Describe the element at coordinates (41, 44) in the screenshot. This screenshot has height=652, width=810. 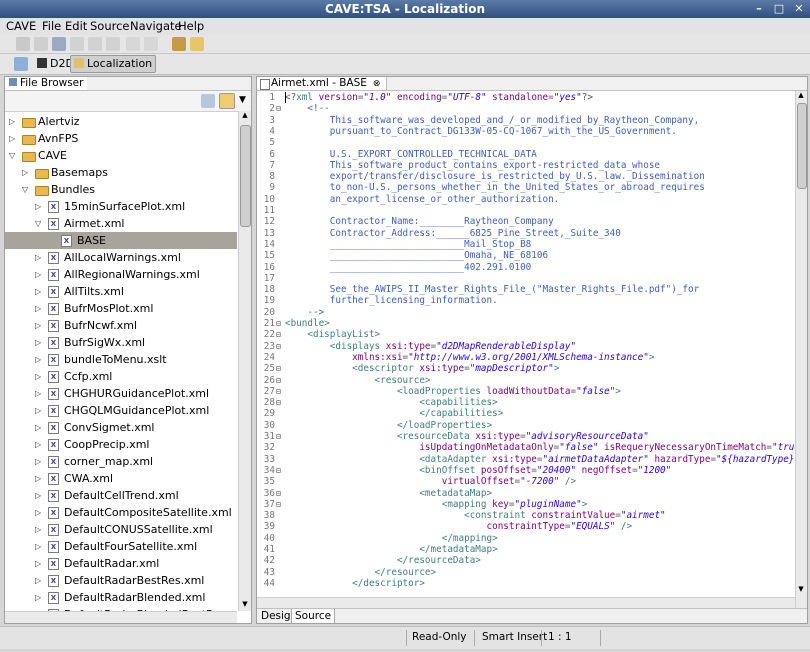
I see `save-all-icon` at that location.